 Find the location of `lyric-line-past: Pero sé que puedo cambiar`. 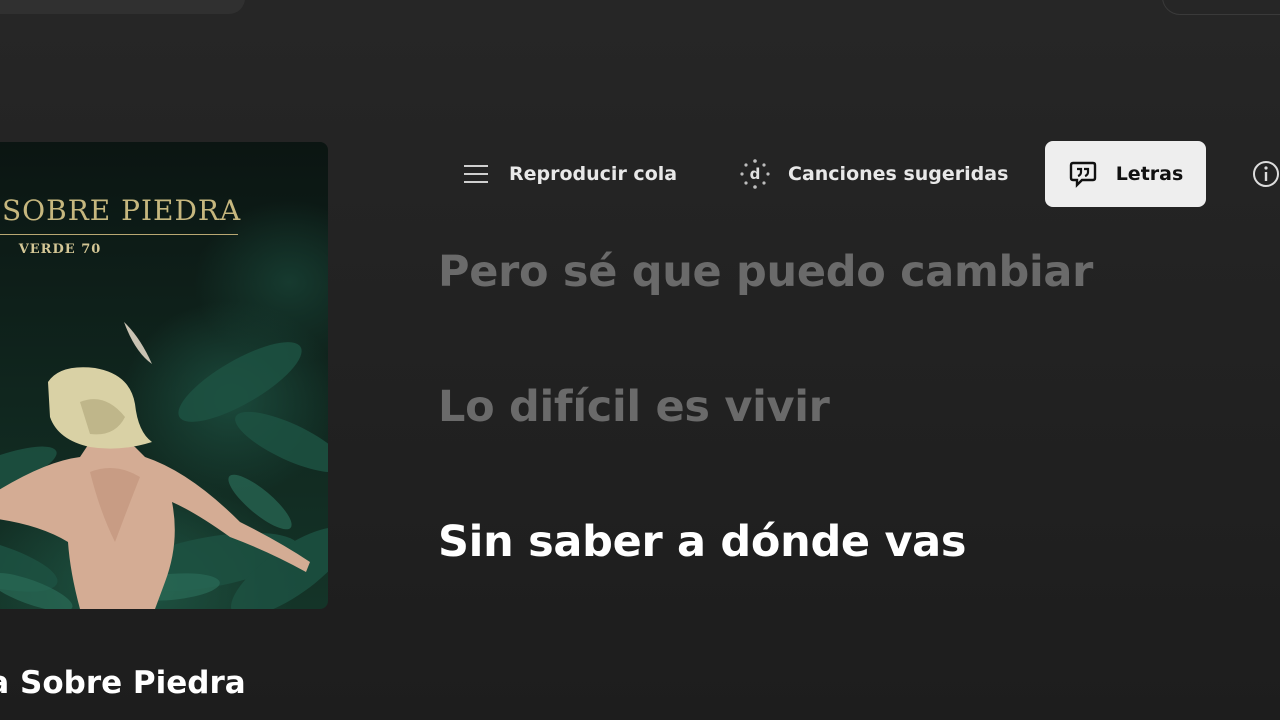

lyric-line-past: Pero sé que puedo cambiar is located at coordinates (765, 272).